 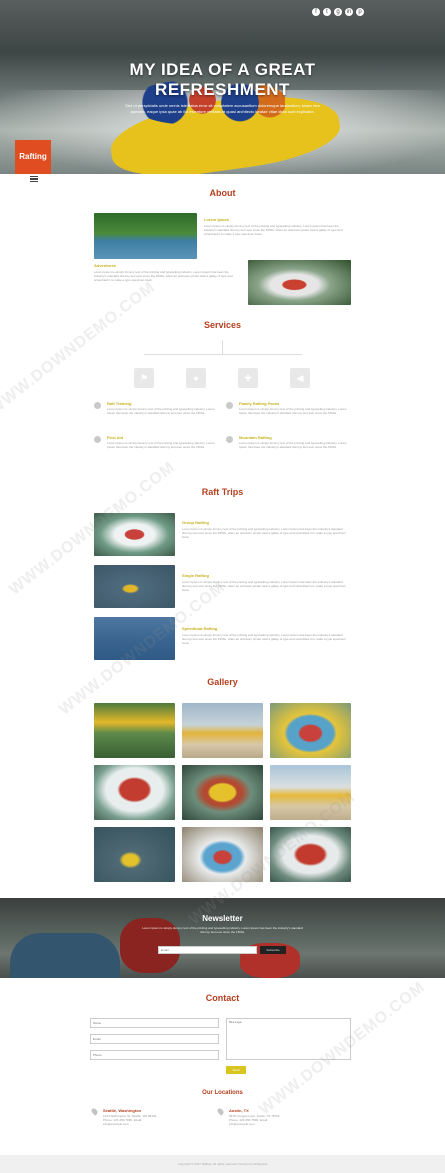 What do you see at coordinates (154, 1023) in the screenshot?
I see `contact-name-input` at bounding box center [154, 1023].